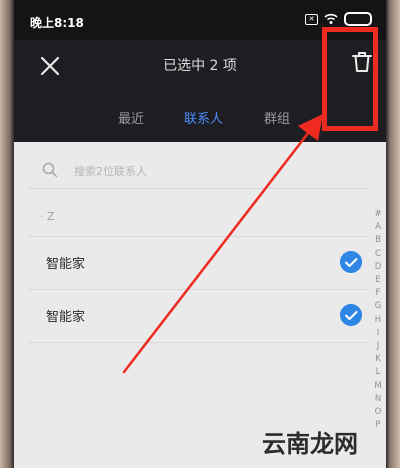 The height and width of the screenshot is (468, 400). I want to click on search-icon, so click(50, 170).